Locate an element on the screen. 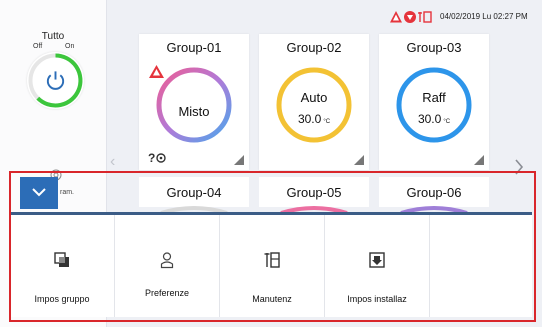 This screenshot has height=327, width=542. master-label: Tutto is located at coordinates (53, 36).